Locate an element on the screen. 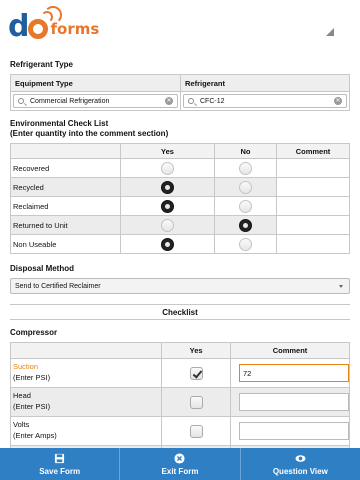 The width and height of the screenshot is (360, 480). head-sublabel: (Enter PSI) is located at coordinates (32, 406).